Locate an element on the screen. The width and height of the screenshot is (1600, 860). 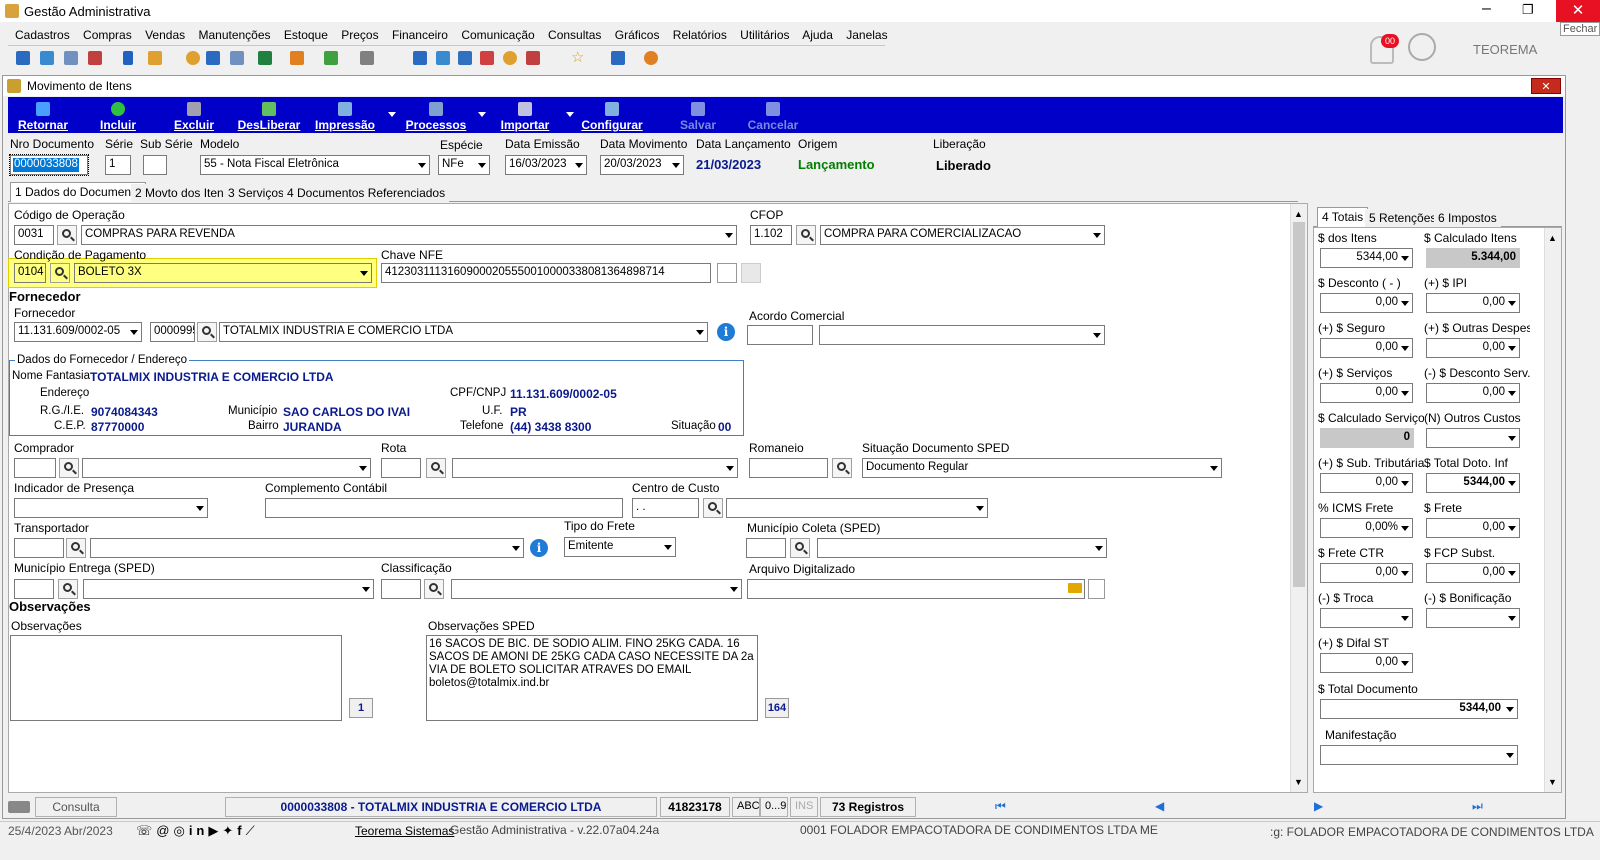
bonif-input is located at coordinates (1473, 618).